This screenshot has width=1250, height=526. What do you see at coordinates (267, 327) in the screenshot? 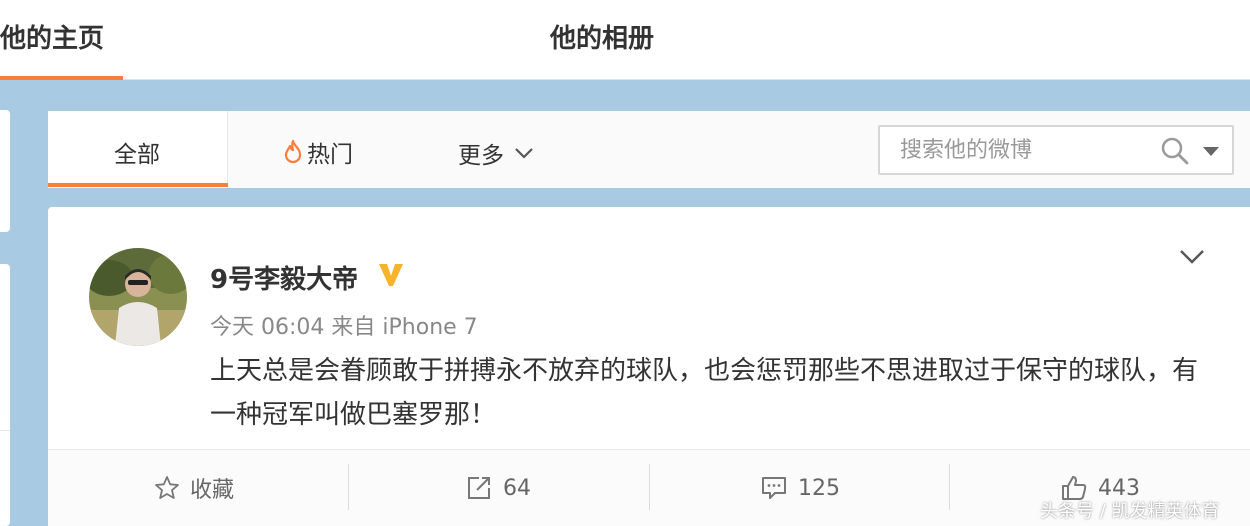
I see `post-time: 今天 06:04` at bounding box center [267, 327].